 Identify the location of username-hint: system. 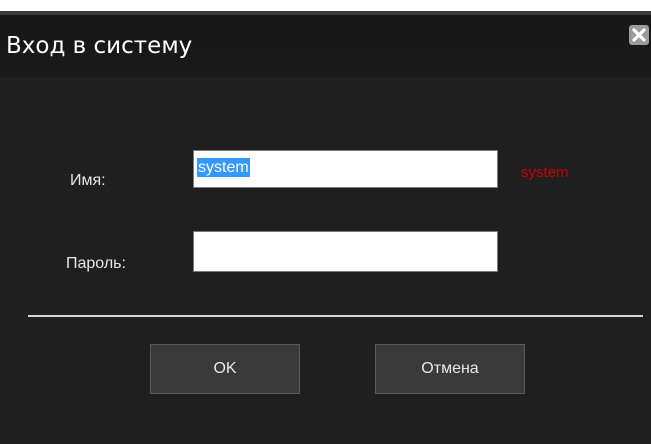
(545, 172).